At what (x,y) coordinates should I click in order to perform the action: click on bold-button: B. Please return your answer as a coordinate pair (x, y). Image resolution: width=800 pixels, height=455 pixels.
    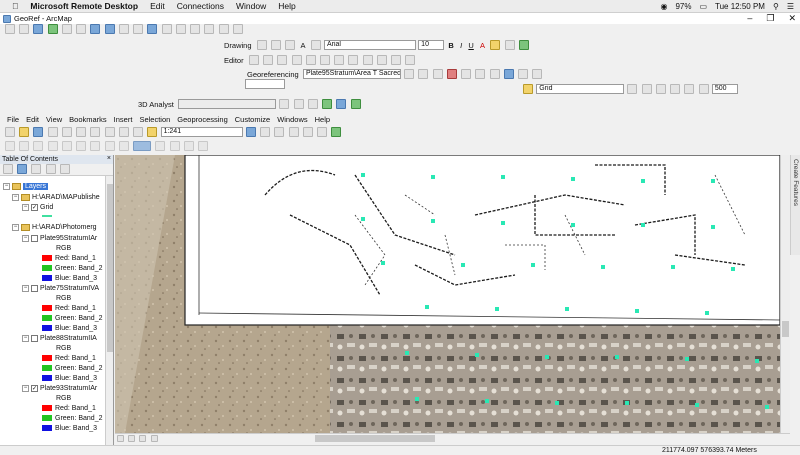
    Looking at the image, I should click on (450, 45).